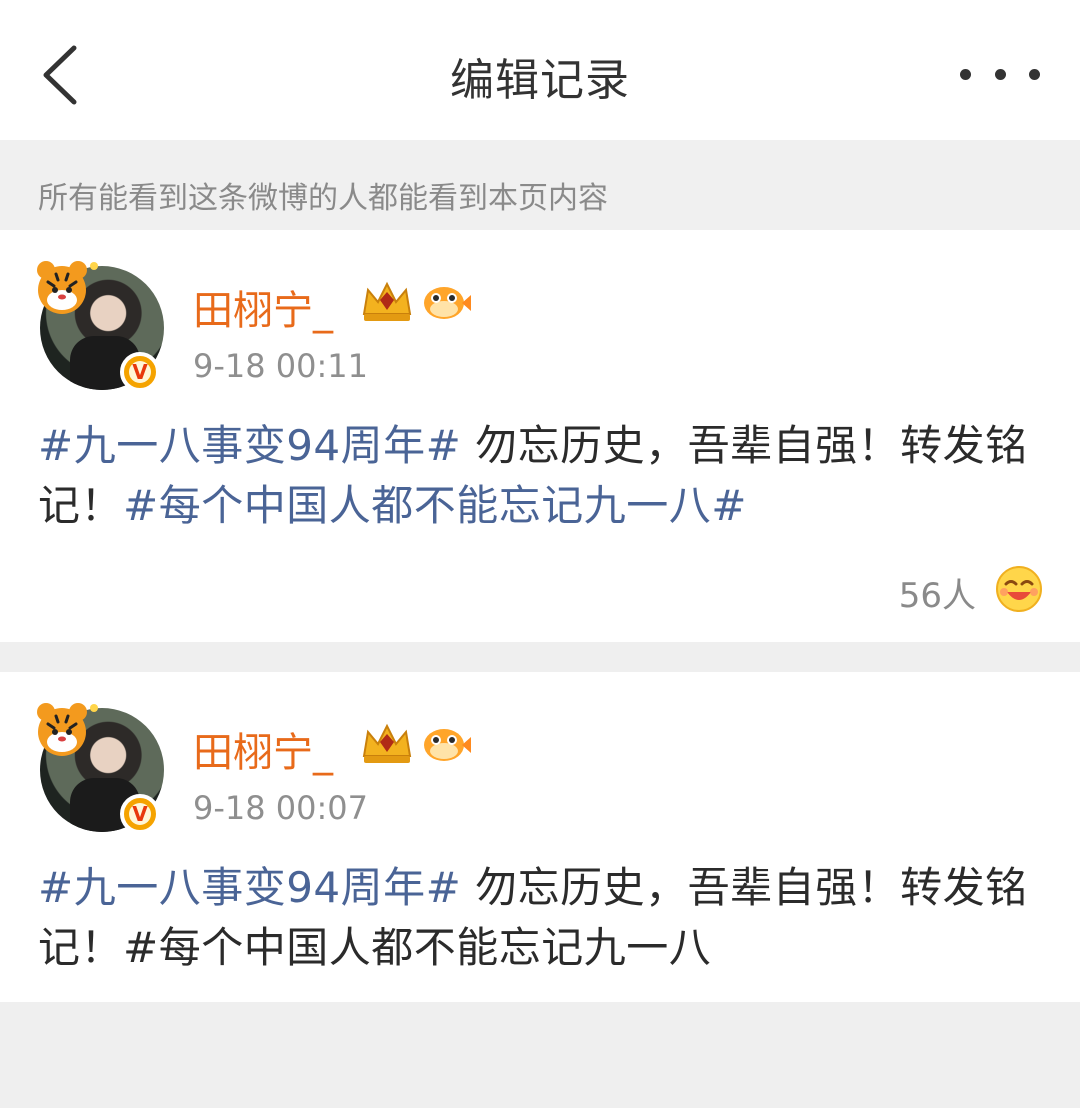  Describe the element at coordinates (281, 808) in the screenshot. I see `post-timestamp: 9-18 00:07` at that location.